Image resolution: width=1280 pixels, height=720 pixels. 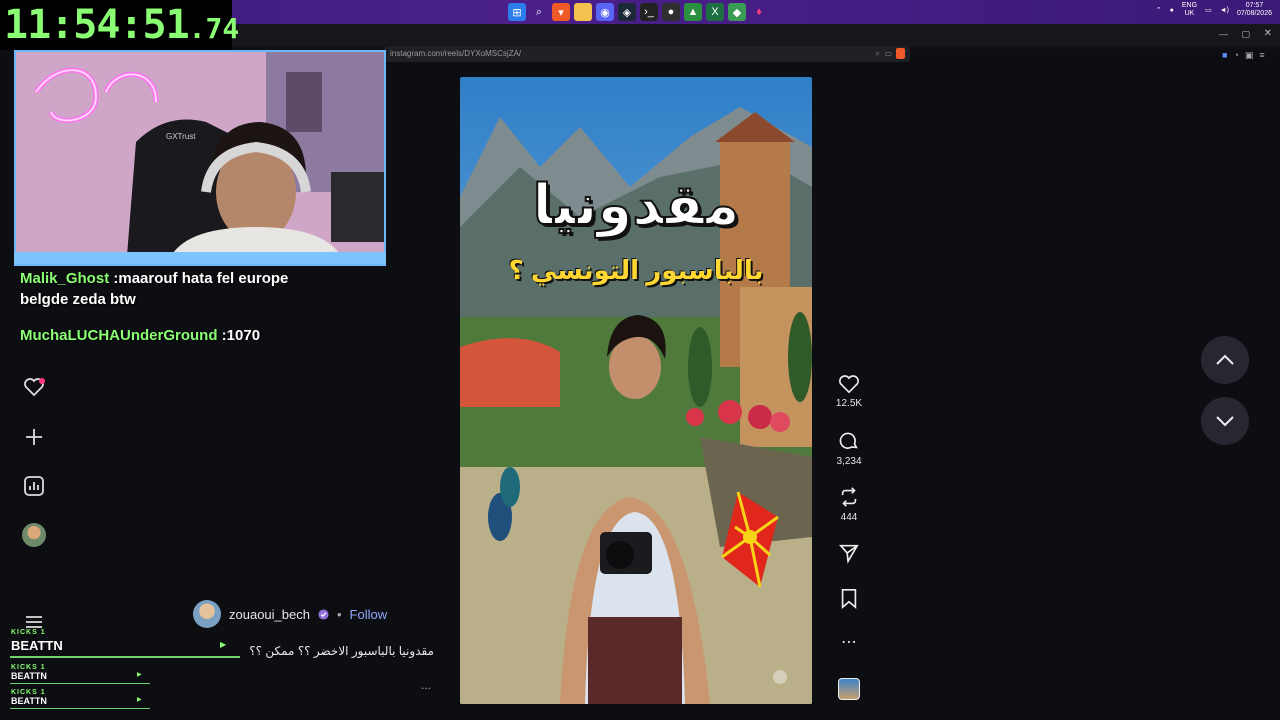 What do you see at coordinates (1243, 55) in the screenshot?
I see `browser-extension-icons: ■ ◔ ▣ ≡` at bounding box center [1243, 55].